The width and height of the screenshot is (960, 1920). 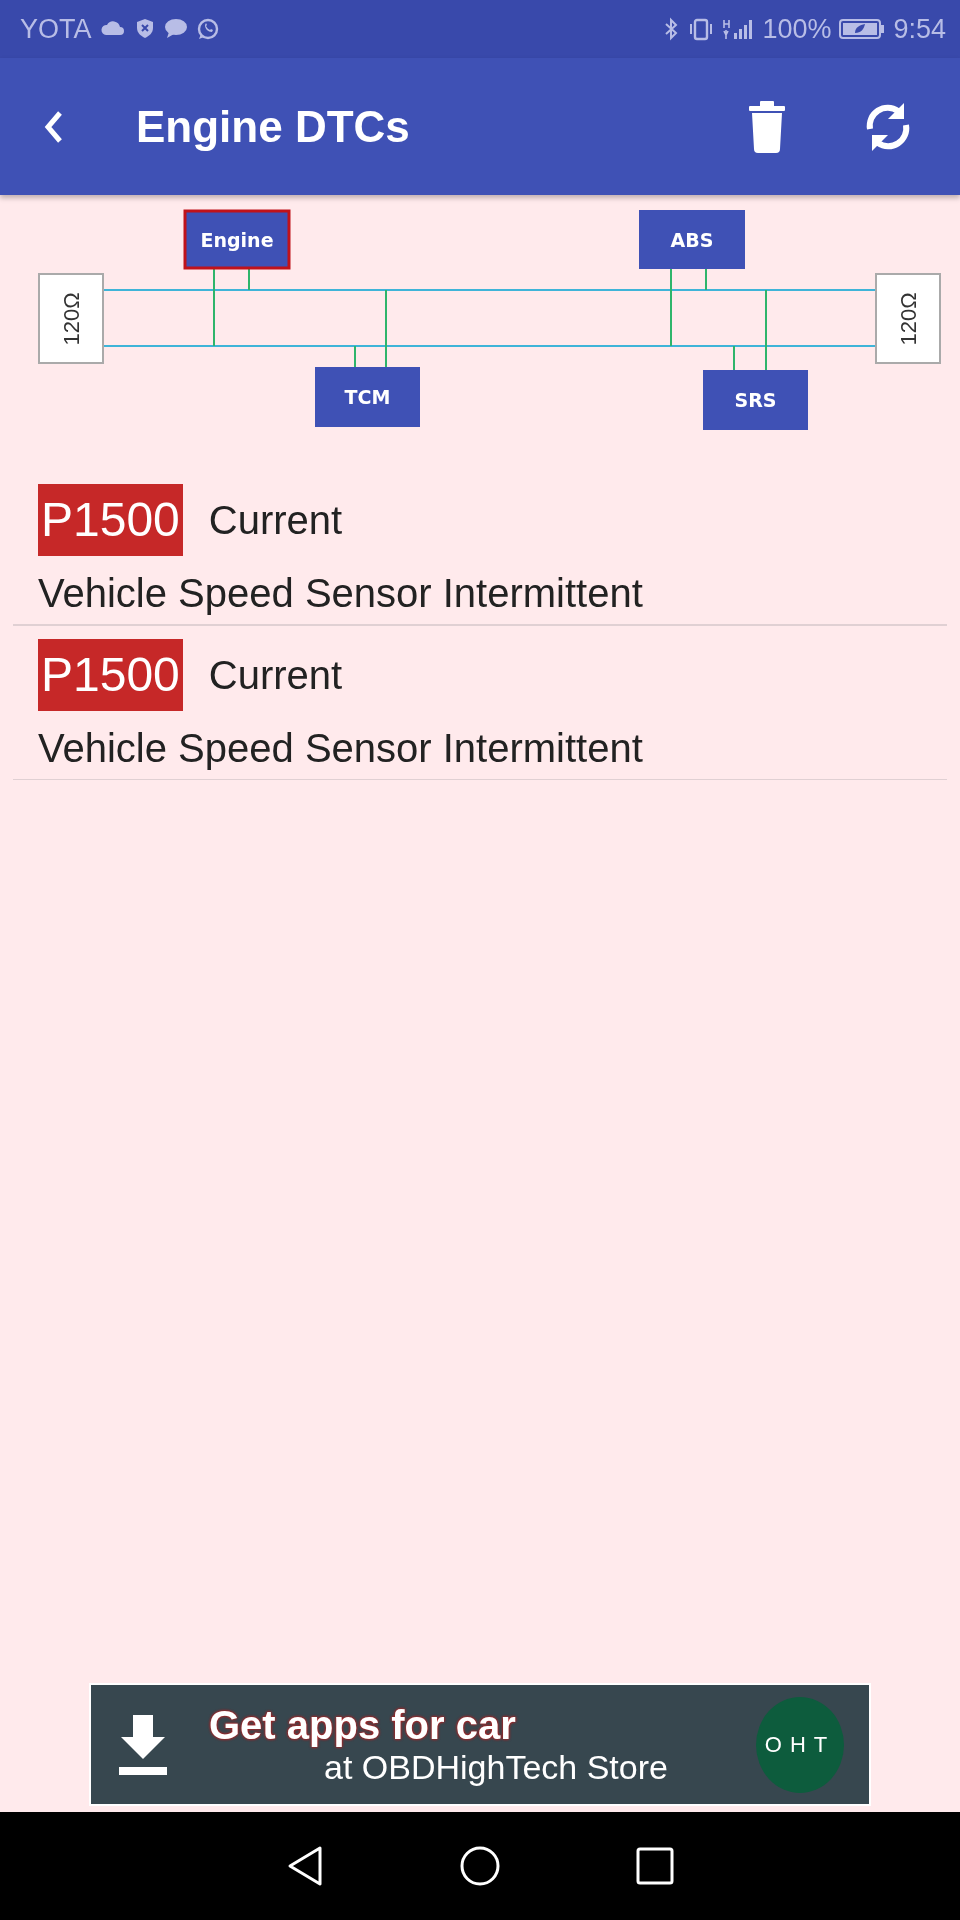 I want to click on screen-title: Engine DTCs, so click(x=273, y=126).